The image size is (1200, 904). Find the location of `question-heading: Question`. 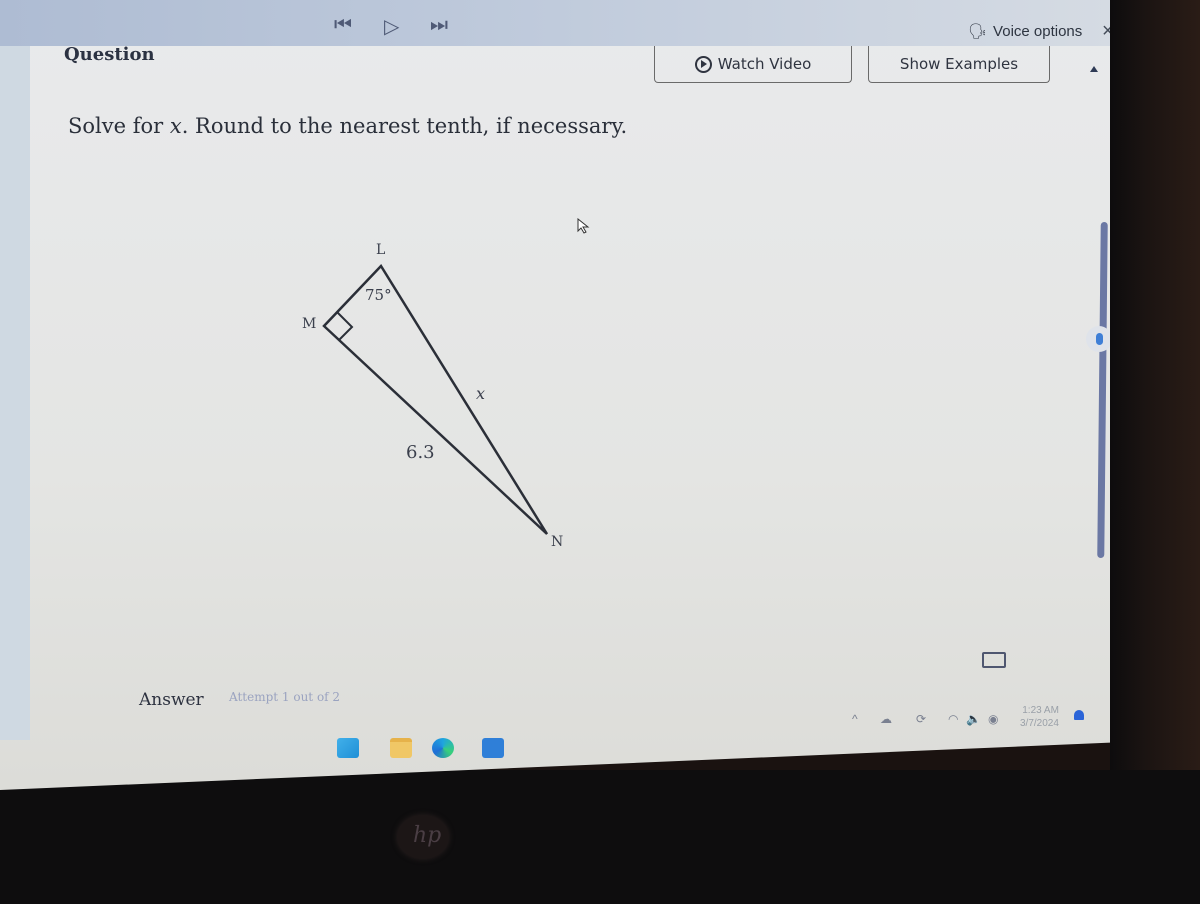

question-heading: Question is located at coordinates (109, 54).